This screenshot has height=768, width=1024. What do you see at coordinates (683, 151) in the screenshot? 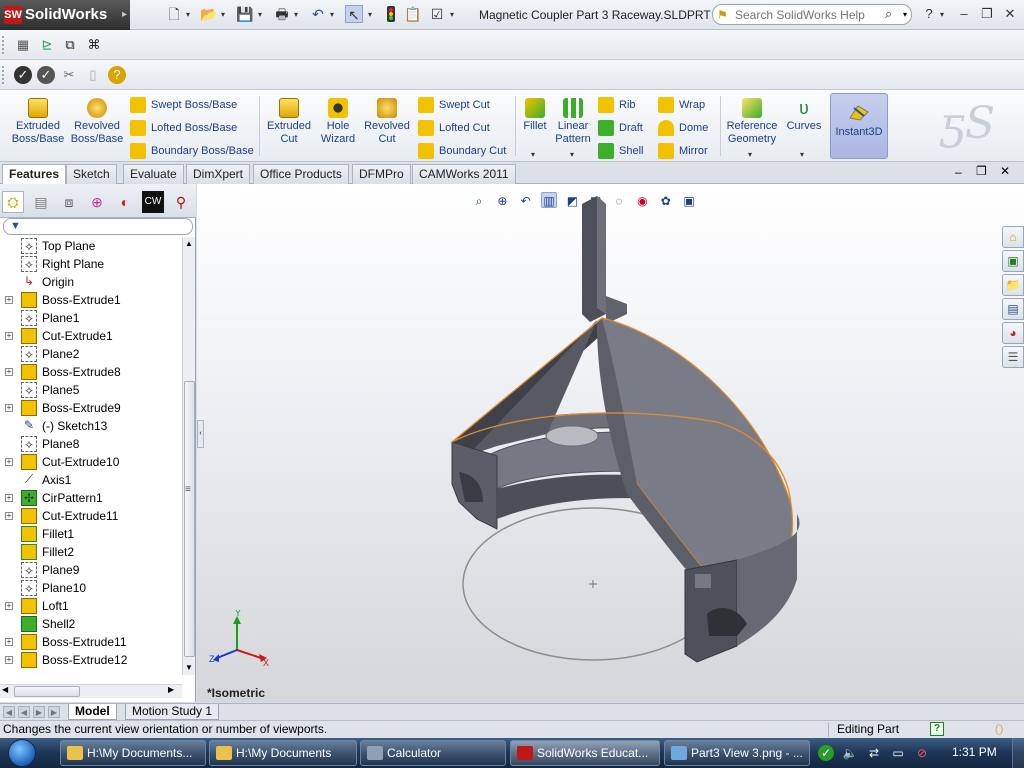
I see `mirror-button: Mirror` at bounding box center [683, 151].